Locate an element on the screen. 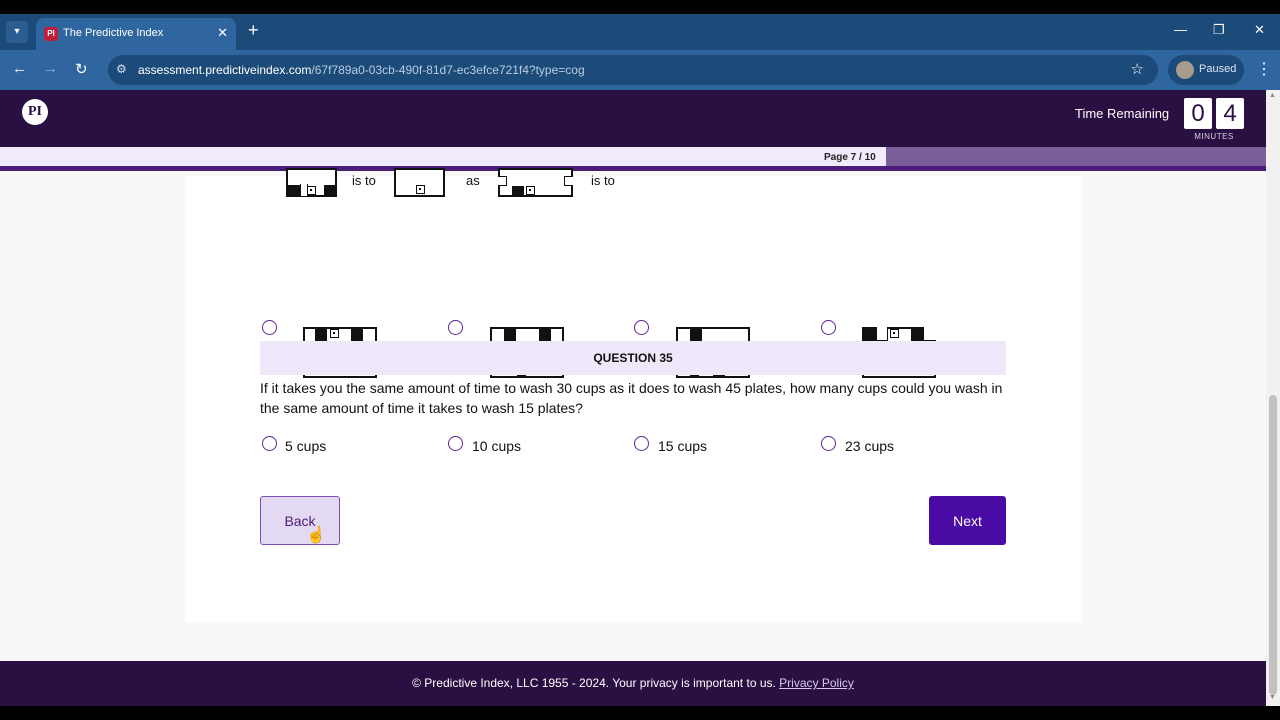  answer-label-3: 15 cups is located at coordinates (682, 446).